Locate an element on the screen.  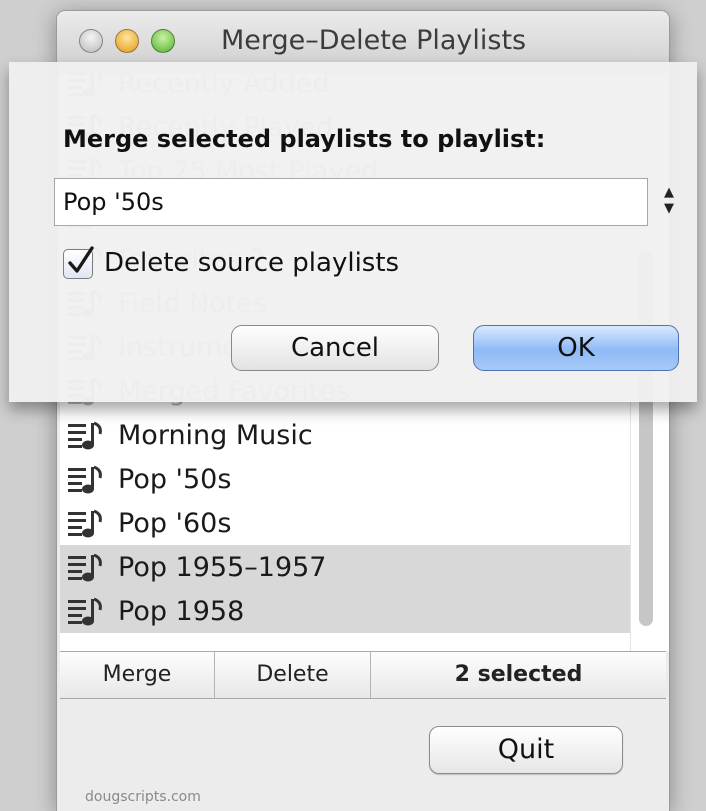
checkmark-icon is located at coordinates (81, 259).